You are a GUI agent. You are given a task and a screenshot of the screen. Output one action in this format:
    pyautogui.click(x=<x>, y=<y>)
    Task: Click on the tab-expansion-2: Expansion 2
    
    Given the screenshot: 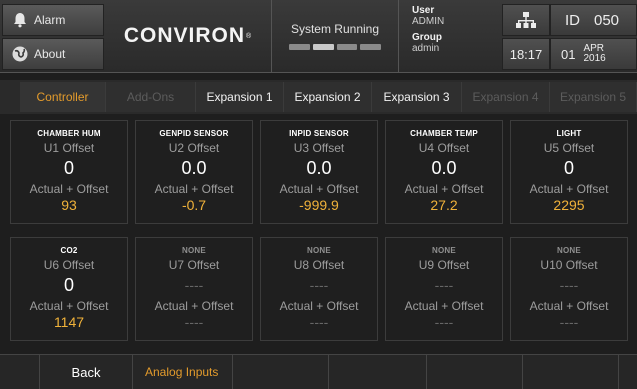 What is the action you would take?
    pyautogui.click(x=328, y=97)
    